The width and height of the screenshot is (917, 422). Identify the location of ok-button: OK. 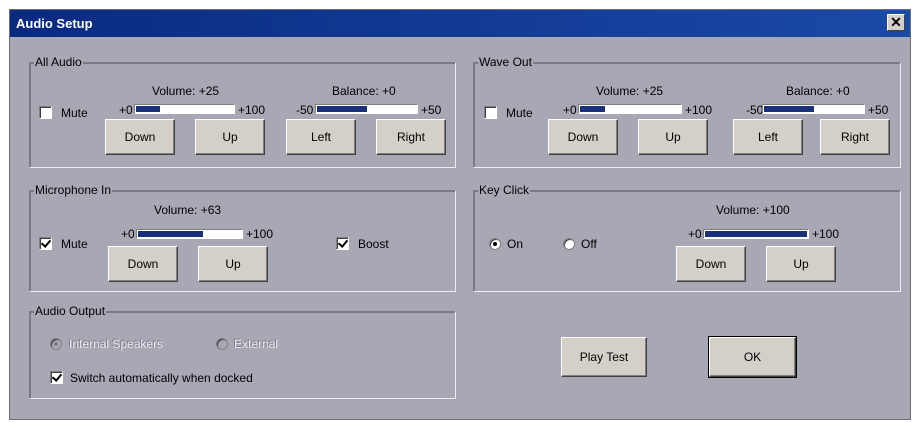
(752, 357).